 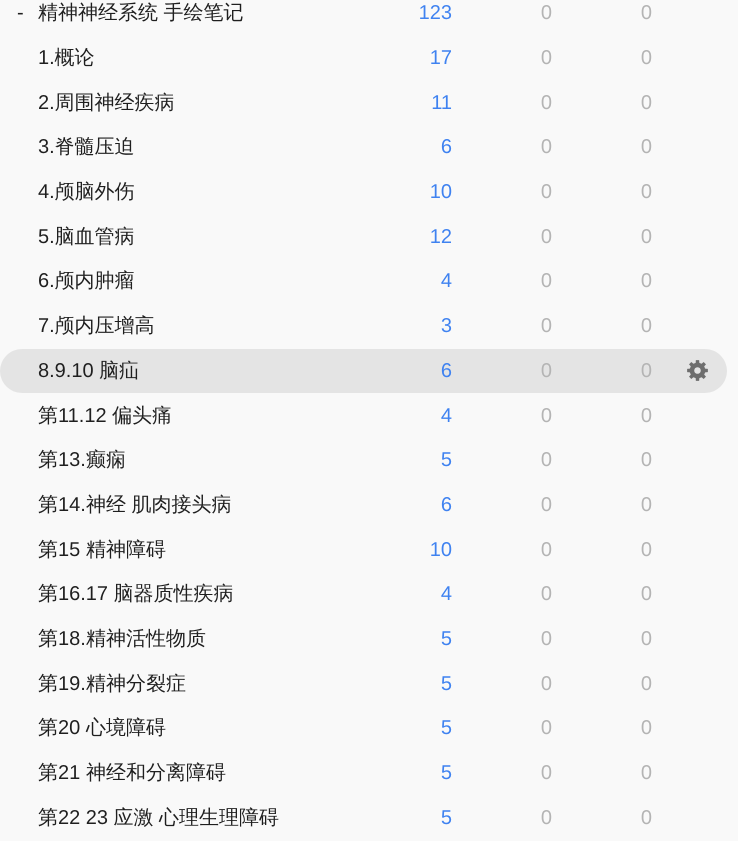 What do you see at coordinates (363, 192) in the screenshot?
I see `deck-row: 4.颅脑外伤 10 0 0` at bounding box center [363, 192].